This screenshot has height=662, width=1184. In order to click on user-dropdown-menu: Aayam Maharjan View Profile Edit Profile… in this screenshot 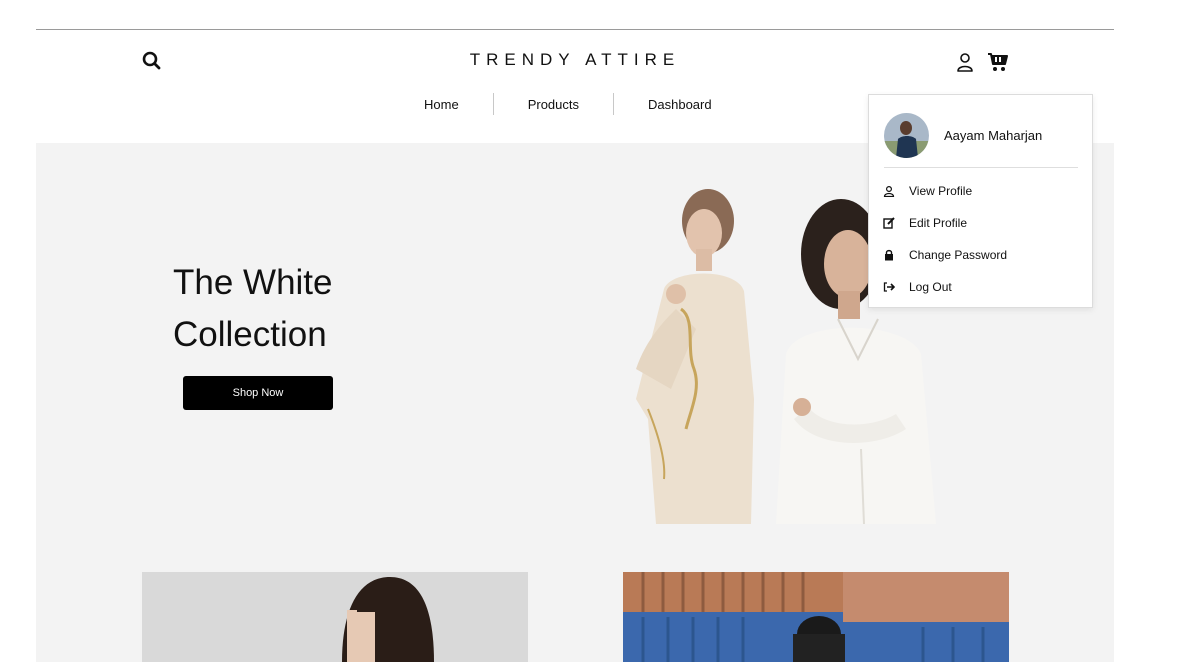, I will do `click(980, 201)`.